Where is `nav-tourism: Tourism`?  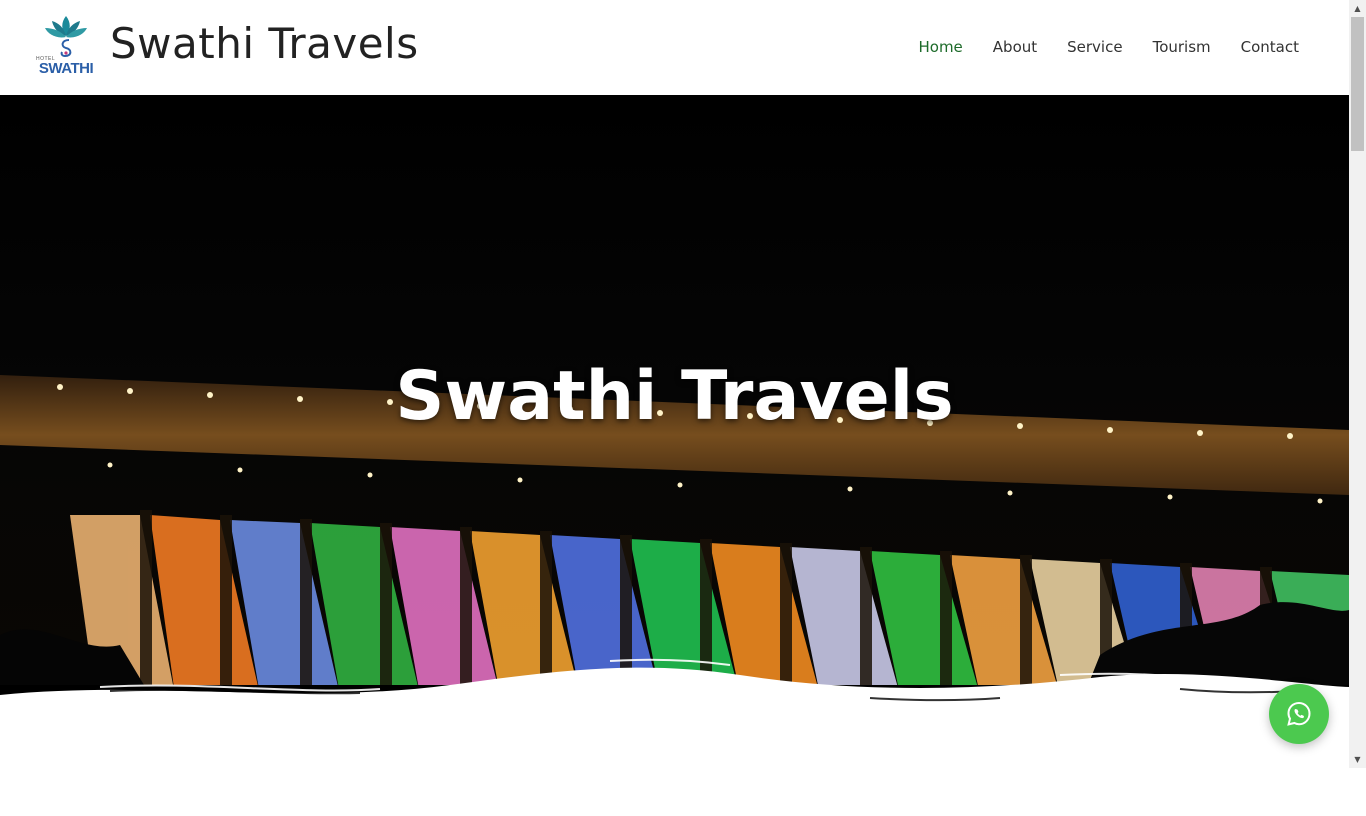 nav-tourism: Tourism is located at coordinates (1182, 47).